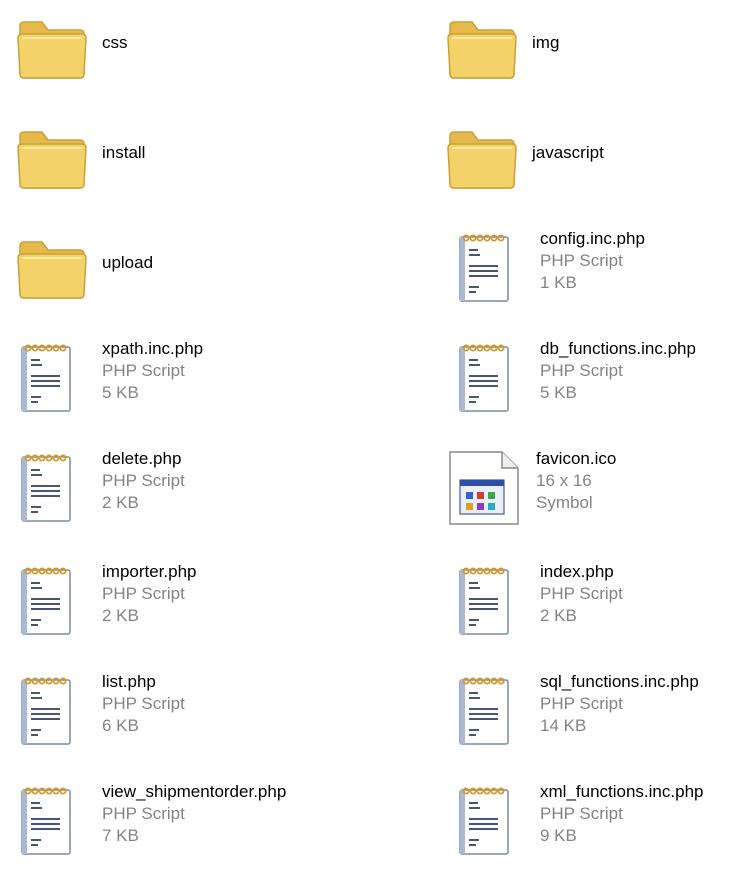  I want to click on item-text: favicon.ico 16 x 16 Symbol, so click(576, 481).